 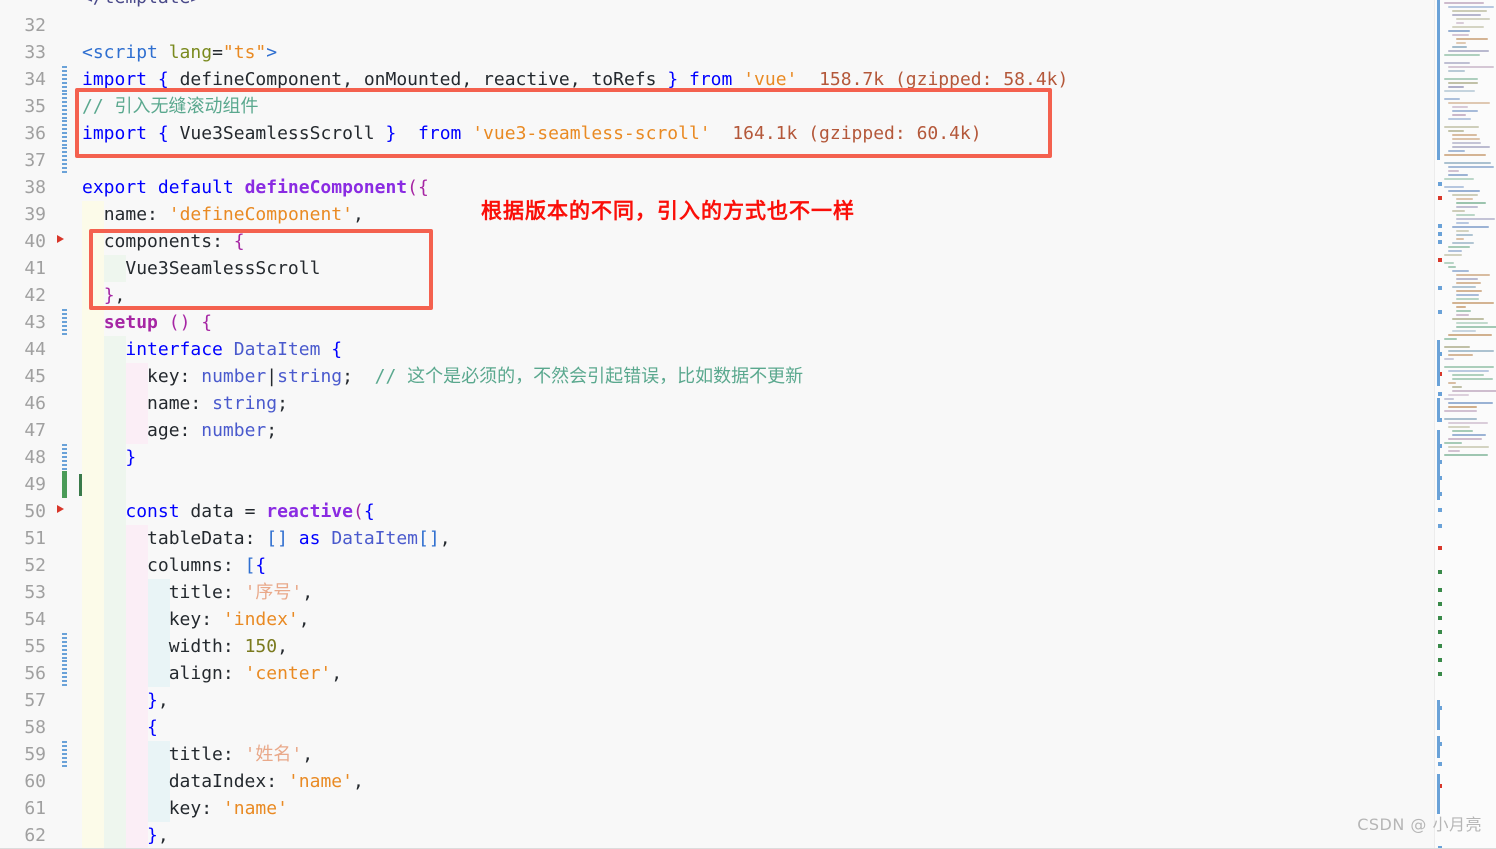 I want to click on code-line: 53 title: '序号',, so click(x=717, y=592).